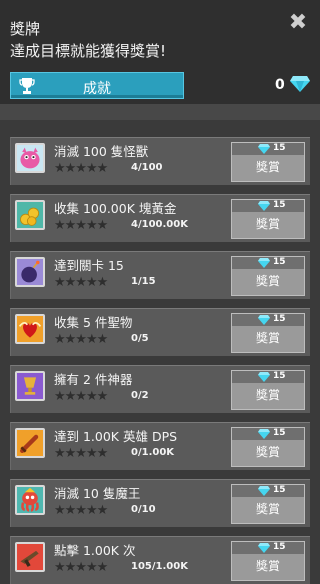 The width and height of the screenshot is (320, 584). I want to click on achievement-progress: 105/1.00K, so click(159, 566).